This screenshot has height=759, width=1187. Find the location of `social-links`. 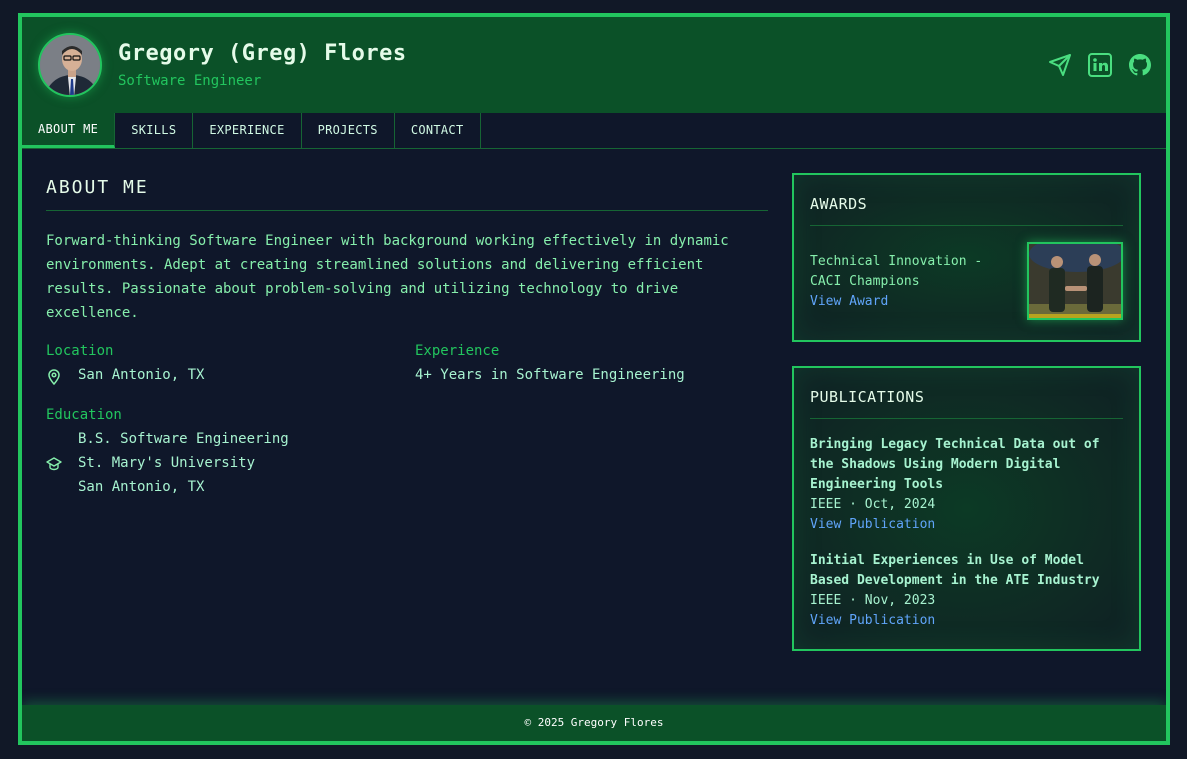

social-links is located at coordinates (1100, 65).